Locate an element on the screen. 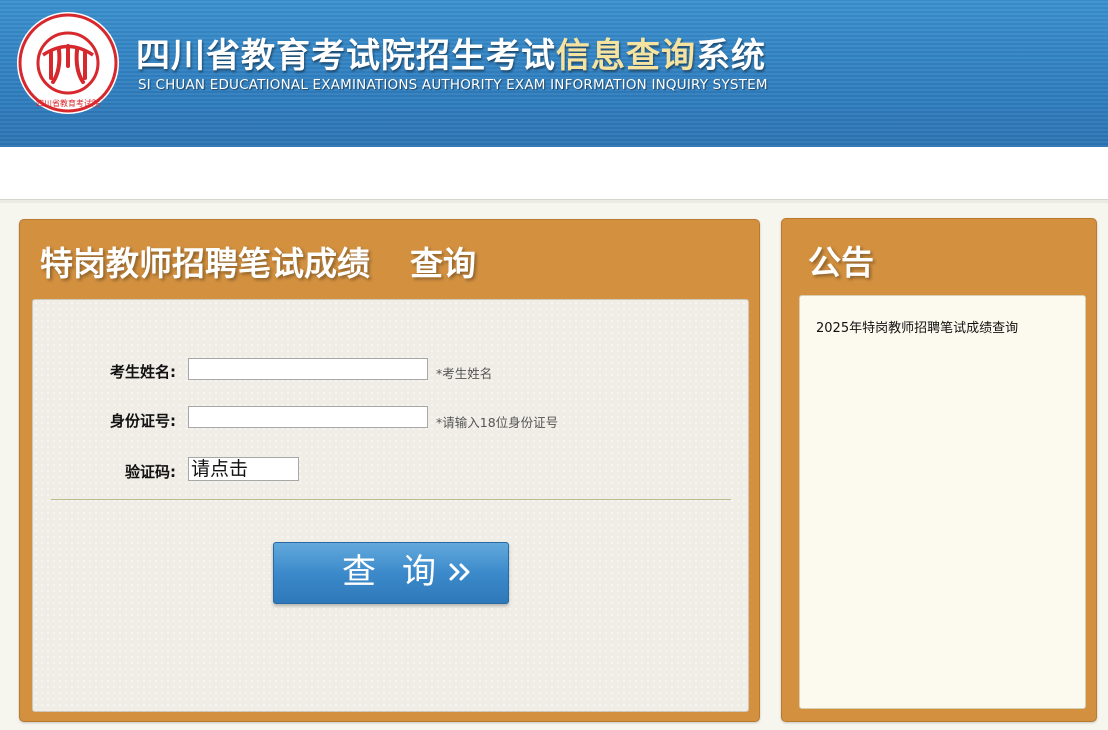 Image resolution: width=1108 pixels, height=730 pixels. svg-text: 四川省教育考试院 is located at coordinates (68, 103).